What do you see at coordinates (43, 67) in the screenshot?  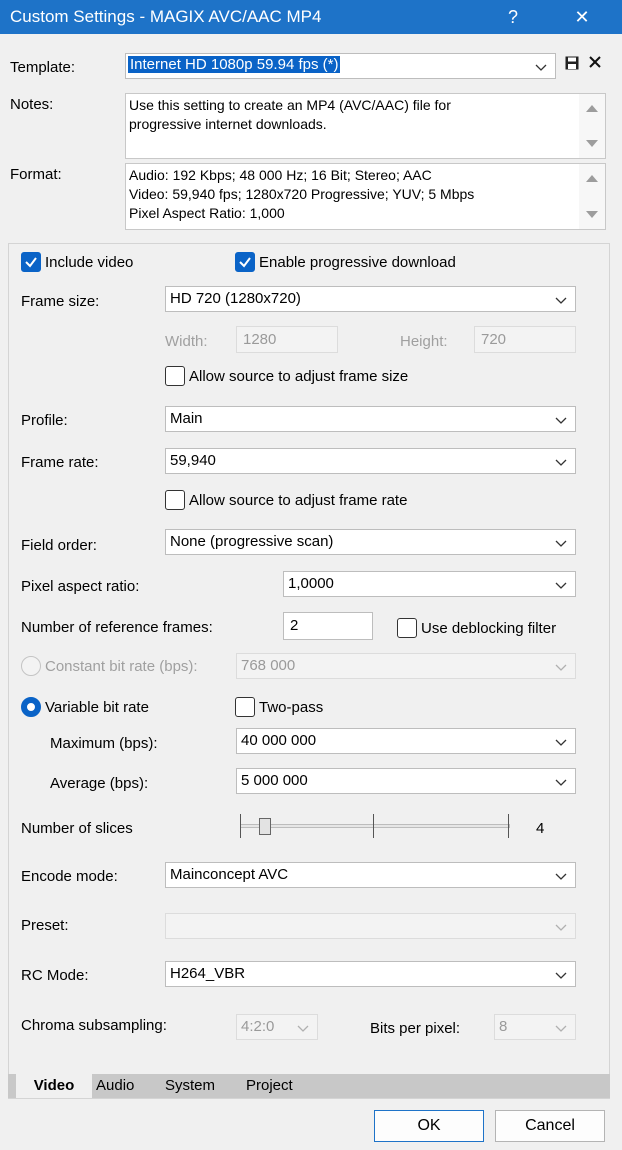 I see `template-label: Template:` at bounding box center [43, 67].